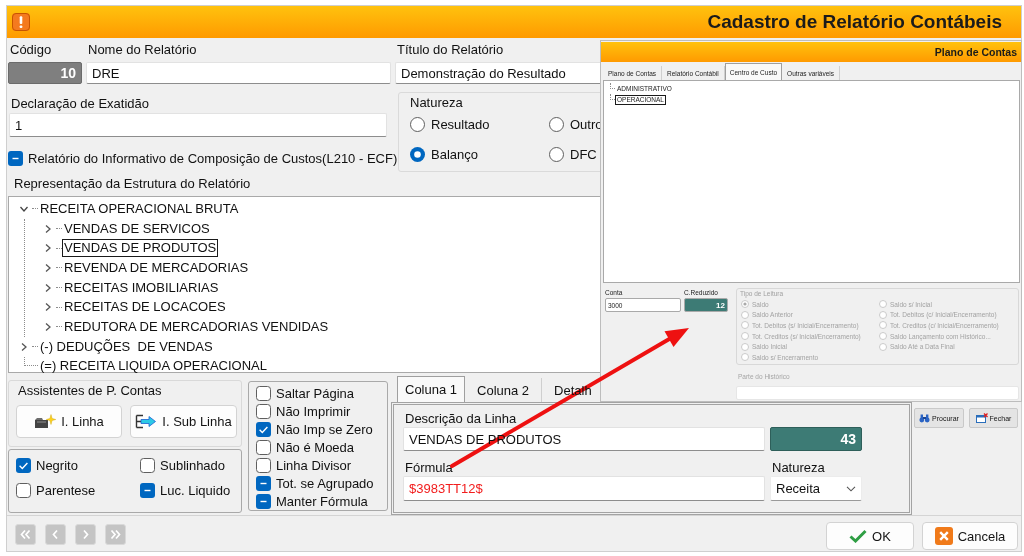 Image resolution: width=1024 pixels, height=556 pixels. Describe the element at coordinates (21, 22) in the screenshot. I see `exclamation-icon` at that location.